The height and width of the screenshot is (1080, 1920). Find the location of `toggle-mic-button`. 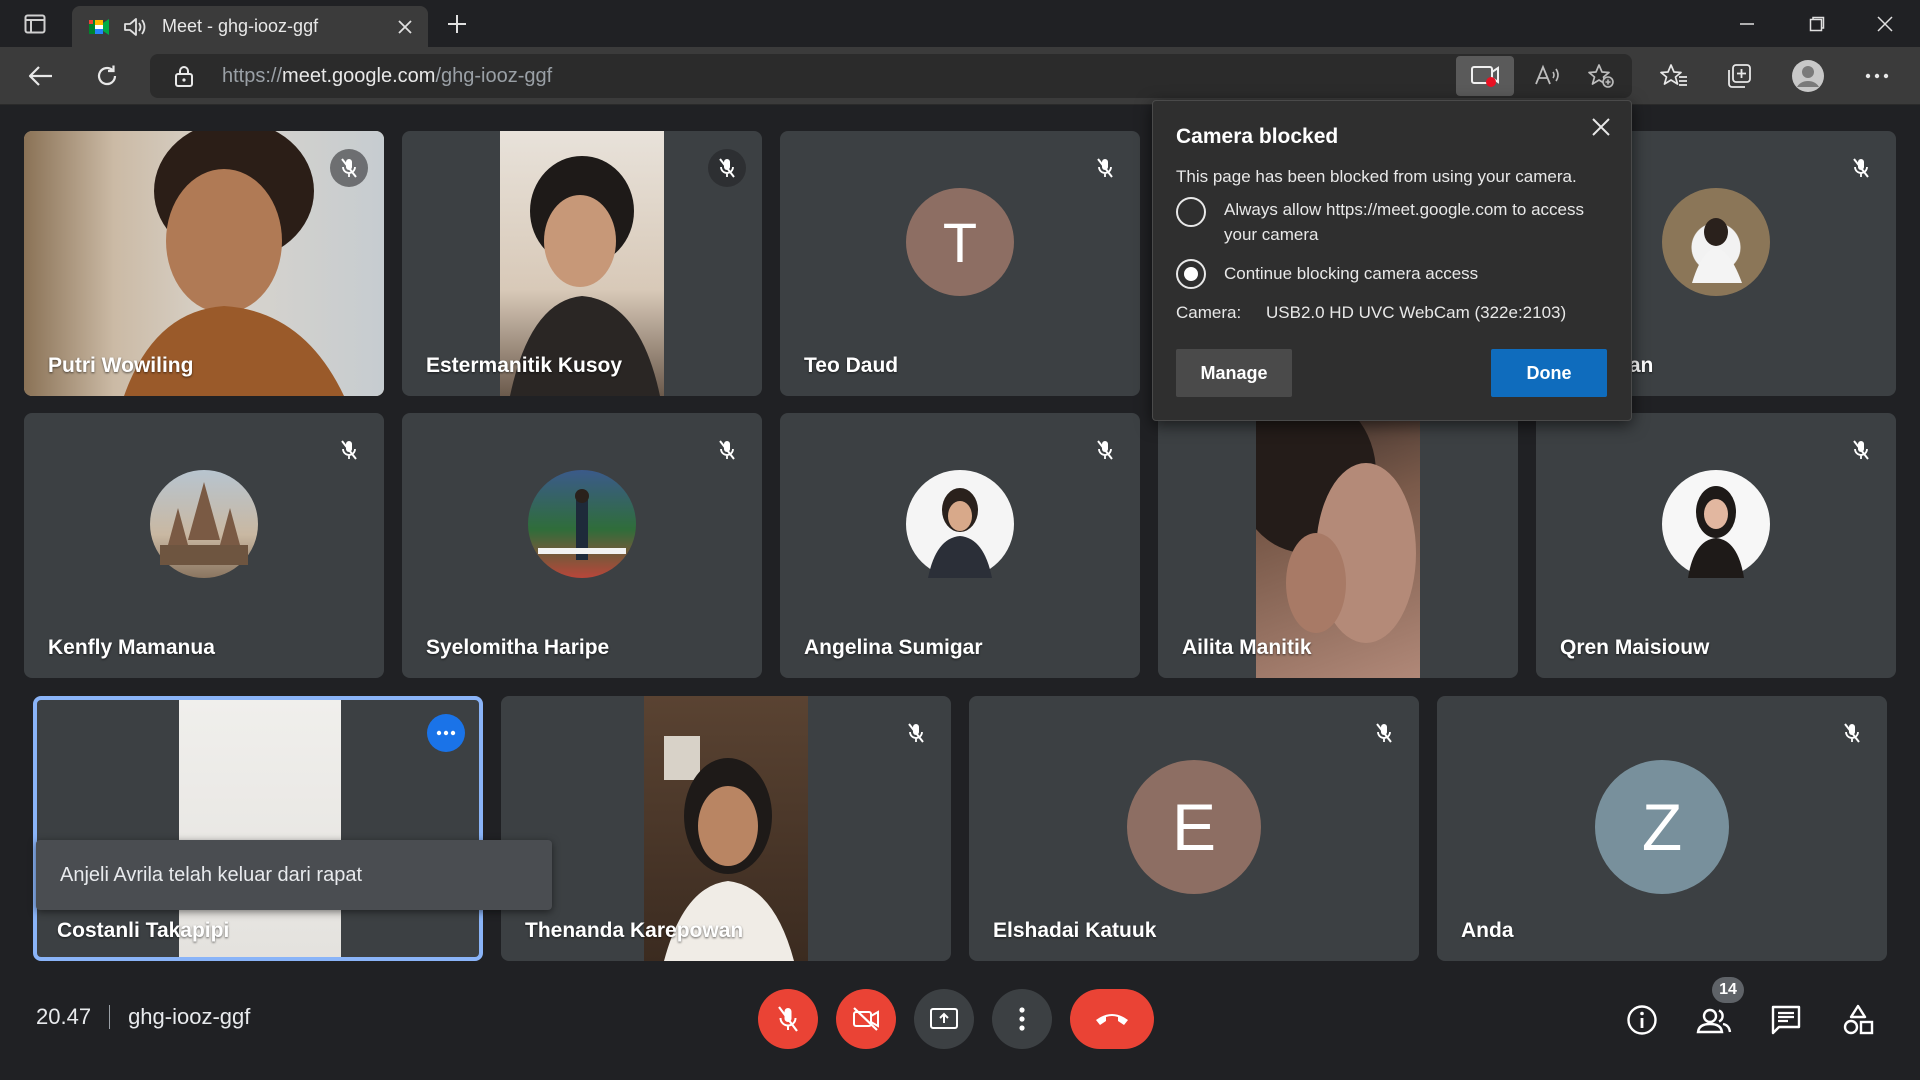

toggle-mic-button is located at coordinates (788, 1019).